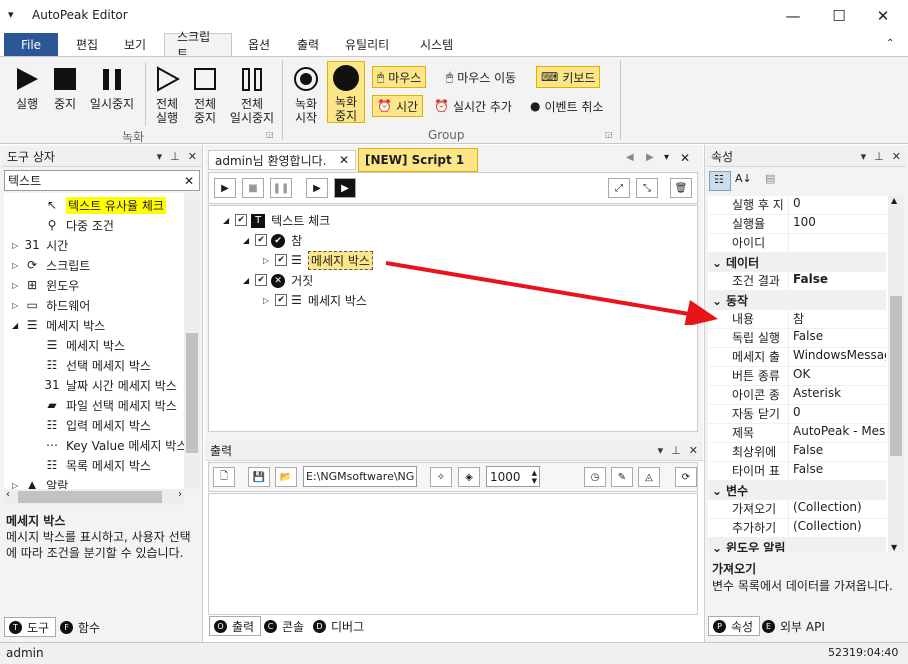 The height and width of the screenshot is (664, 908). What do you see at coordinates (797, 262) in the screenshot?
I see `property-category: ⌄ 데이터` at bounding box center [797, 262].